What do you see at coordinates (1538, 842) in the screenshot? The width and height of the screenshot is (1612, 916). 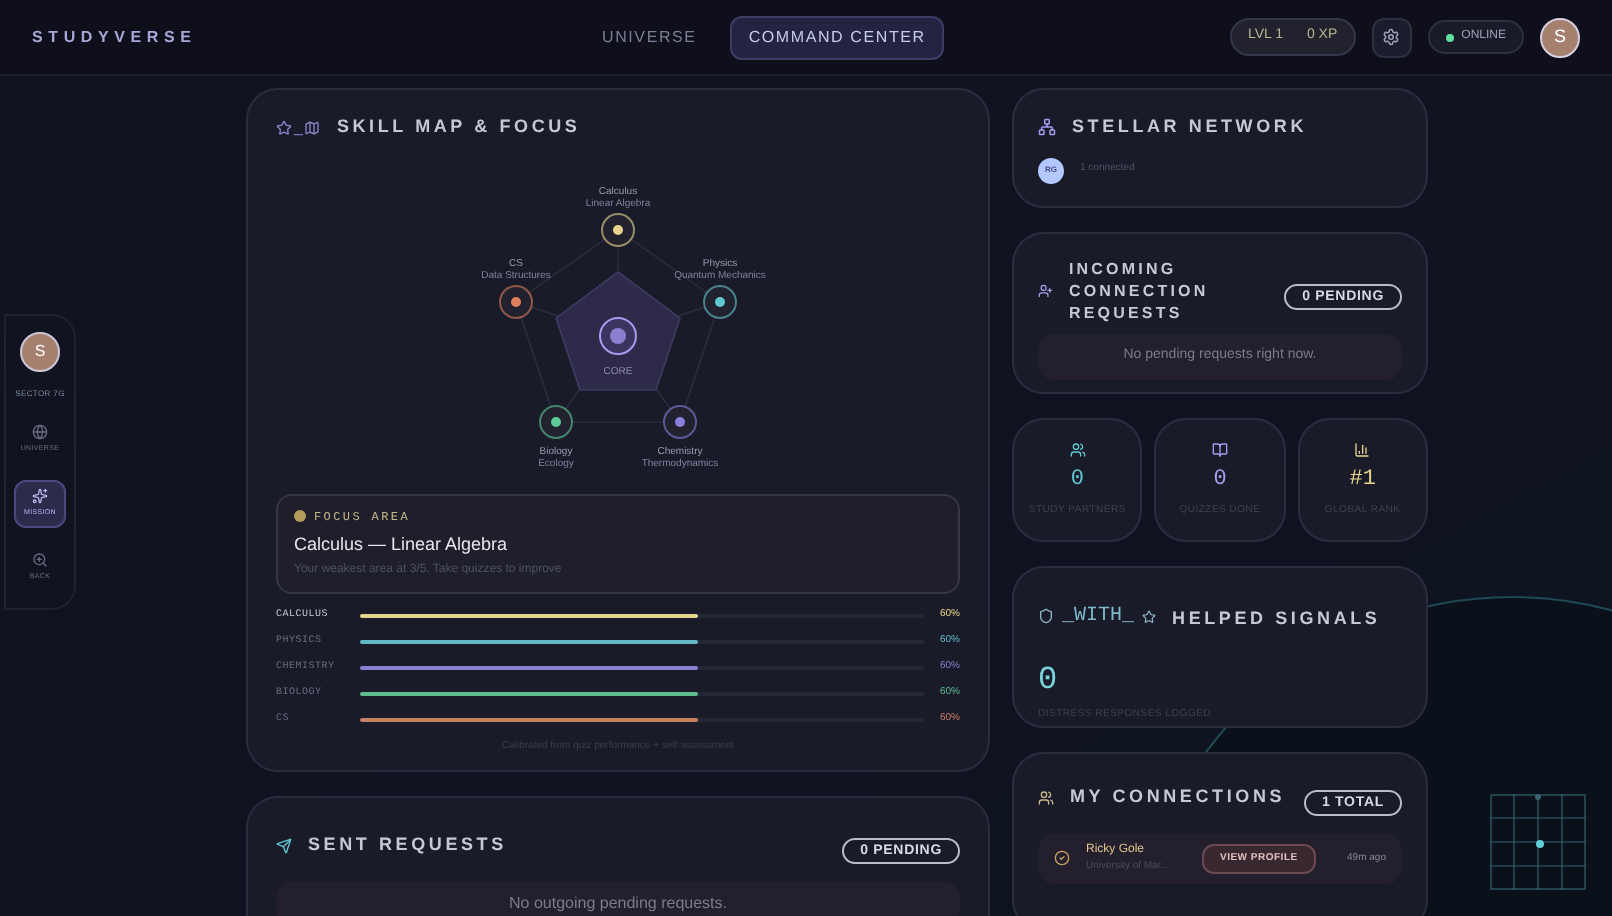 I see `minimap-drawing` at bounding box center [1538, 842].